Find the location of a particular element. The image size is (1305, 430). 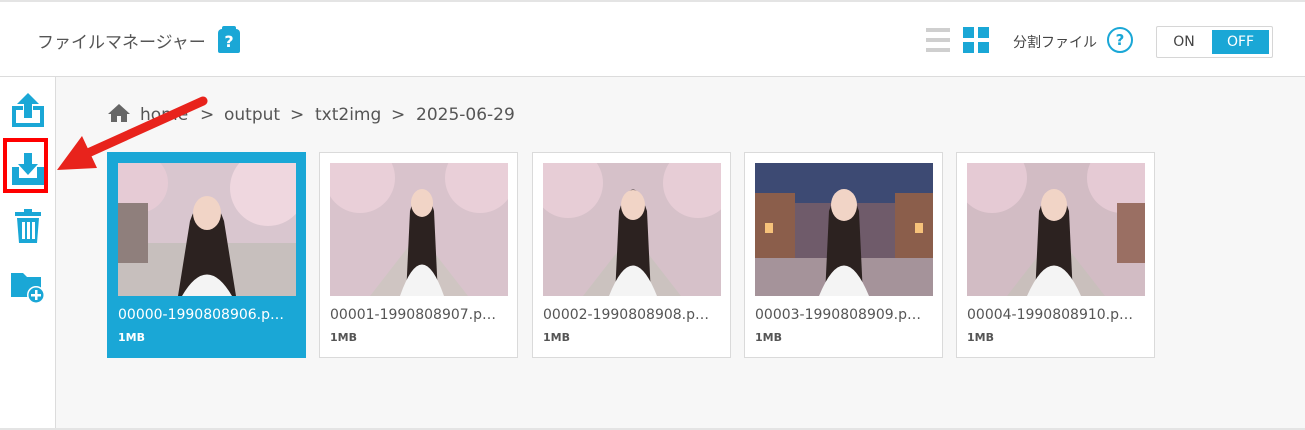

home-icon is located at coordinates (119, 113).